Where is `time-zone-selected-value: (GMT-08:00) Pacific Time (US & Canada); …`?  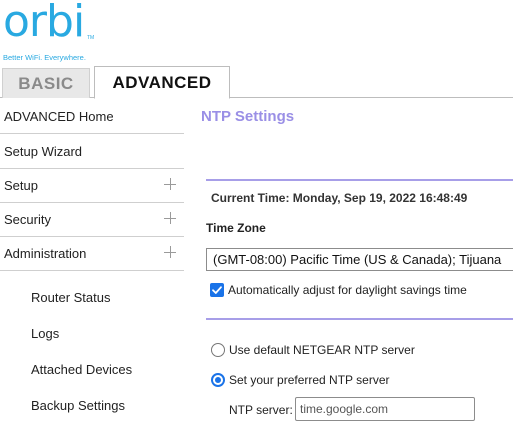 time-zone-selected-value: (GMT-08:00) Pacific Time (US & Canada); … is located at coordinates (357, 259).